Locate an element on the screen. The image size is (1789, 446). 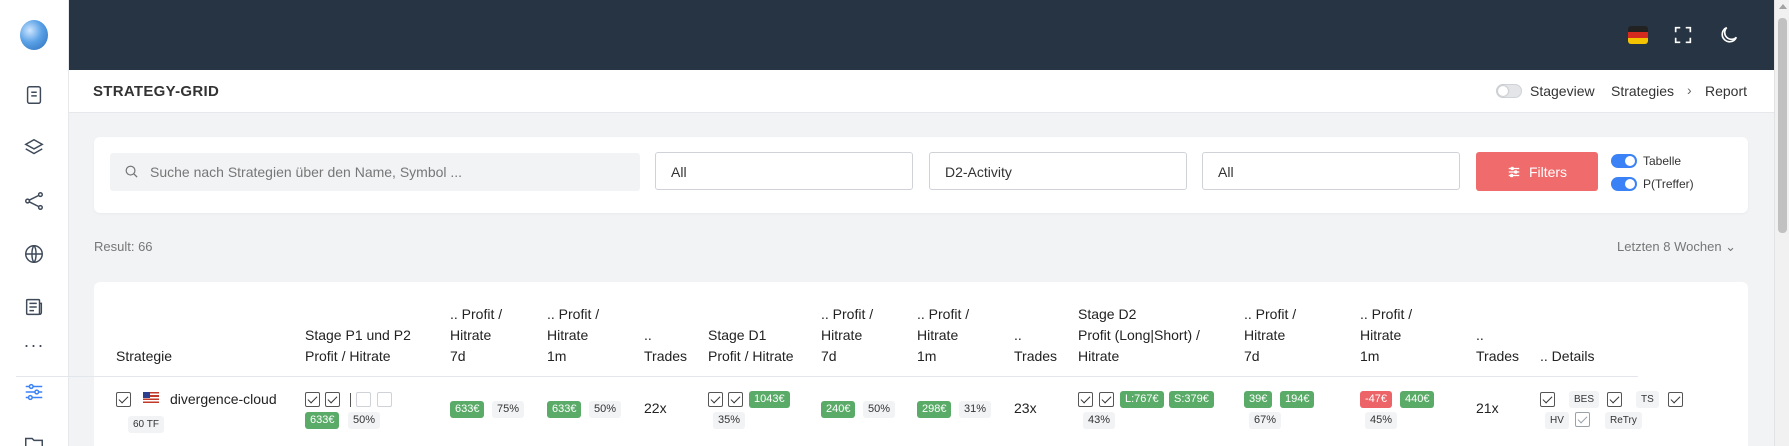
col-header-p12-trades: .. Trades is located at coordinates (665, 346).